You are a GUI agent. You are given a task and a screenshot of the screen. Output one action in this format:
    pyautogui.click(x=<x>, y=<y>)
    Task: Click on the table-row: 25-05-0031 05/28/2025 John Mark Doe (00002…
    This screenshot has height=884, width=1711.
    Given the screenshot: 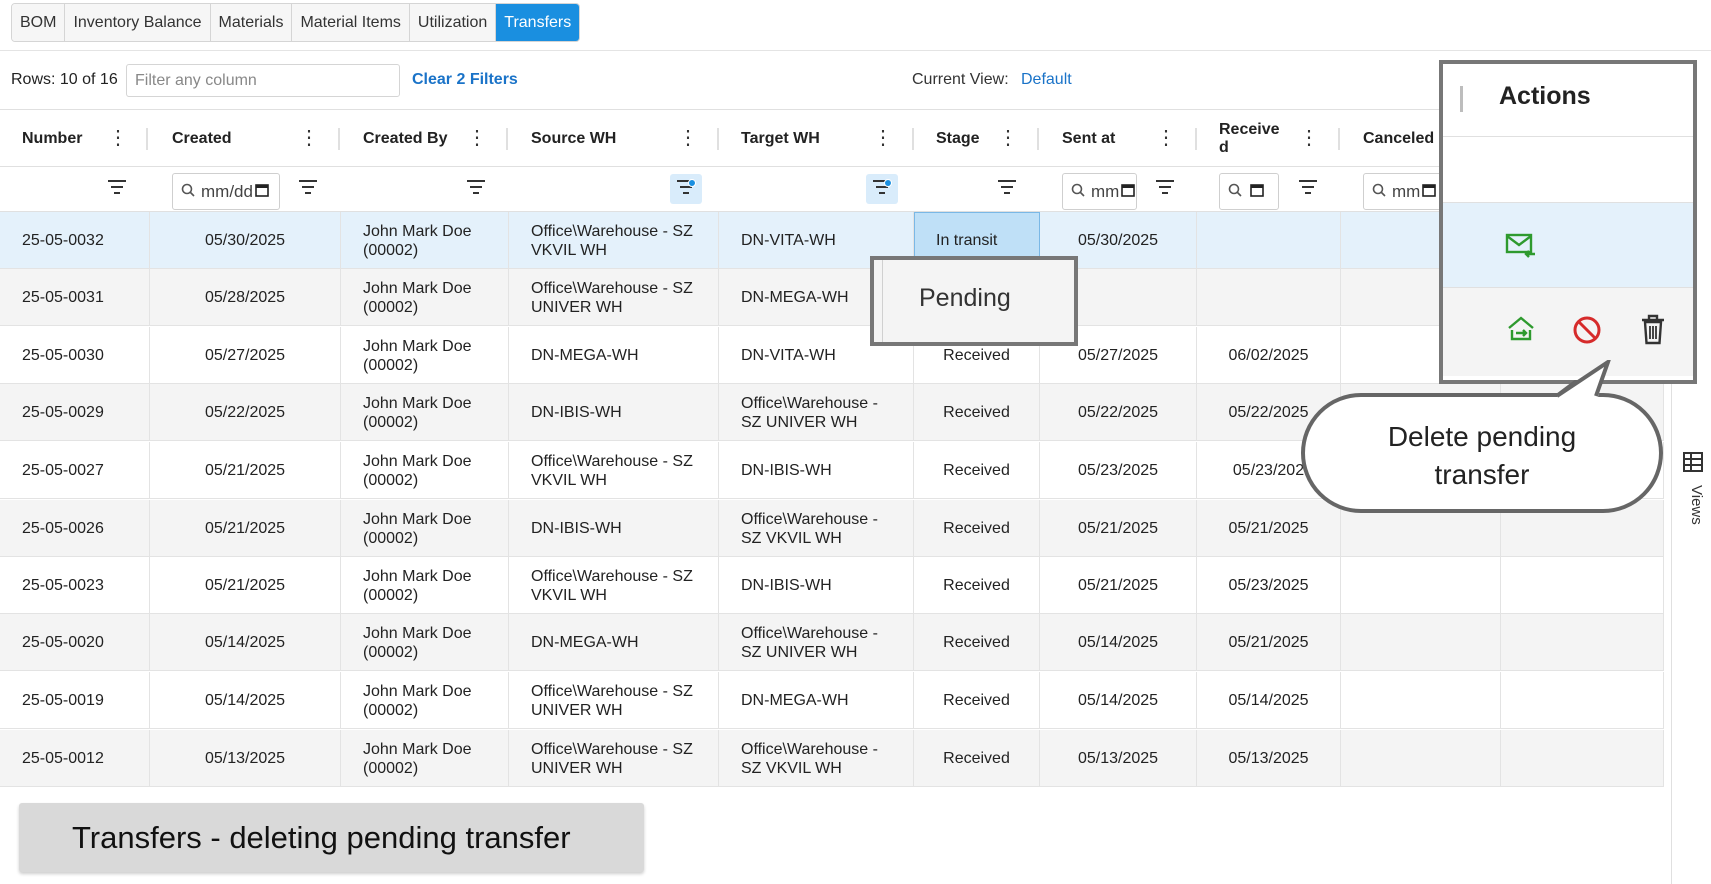 What is the action you would take?
    pyautogui.click(x=832, y=297)
    